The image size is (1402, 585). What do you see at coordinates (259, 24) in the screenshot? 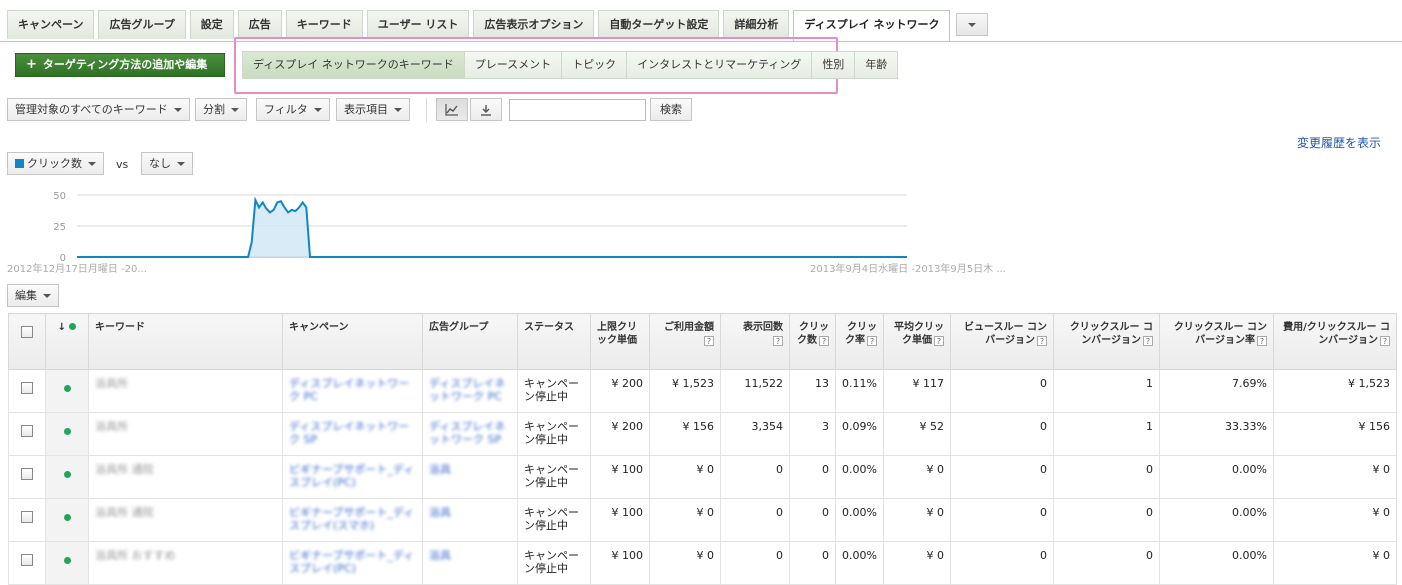
I see `tab-ads: 広告` at bounding box center [259, 24].